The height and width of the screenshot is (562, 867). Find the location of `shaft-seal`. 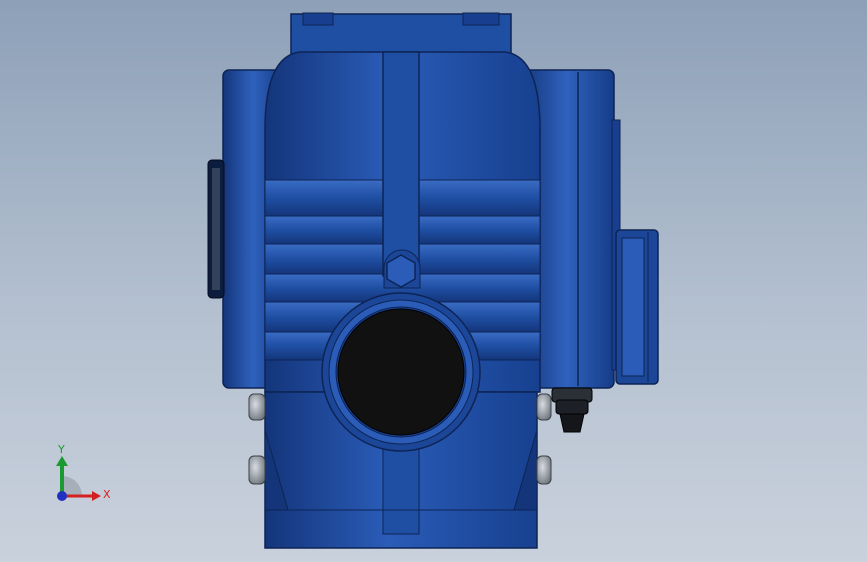

shaft-seal is located at coordinates (401, 372).